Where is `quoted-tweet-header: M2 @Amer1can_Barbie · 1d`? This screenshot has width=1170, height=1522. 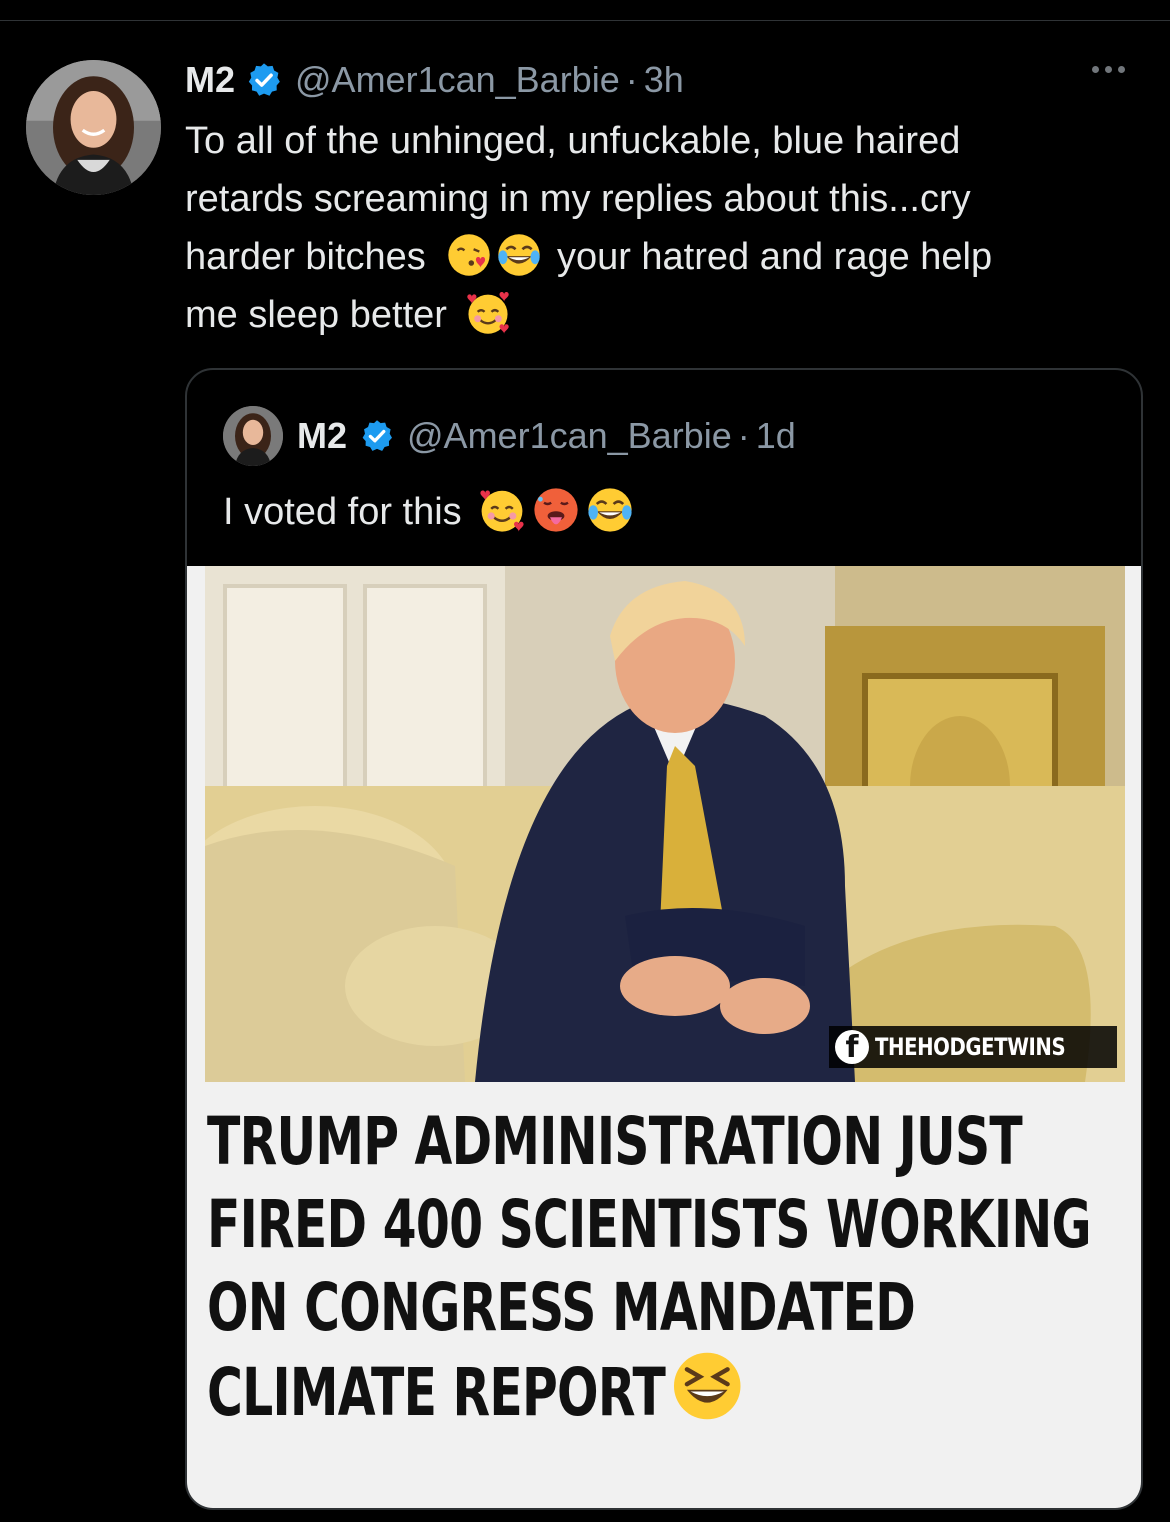 quoted-tweet-header: M2 @Amer1can_Barbie · 1d is located at coordinates (509, 436).